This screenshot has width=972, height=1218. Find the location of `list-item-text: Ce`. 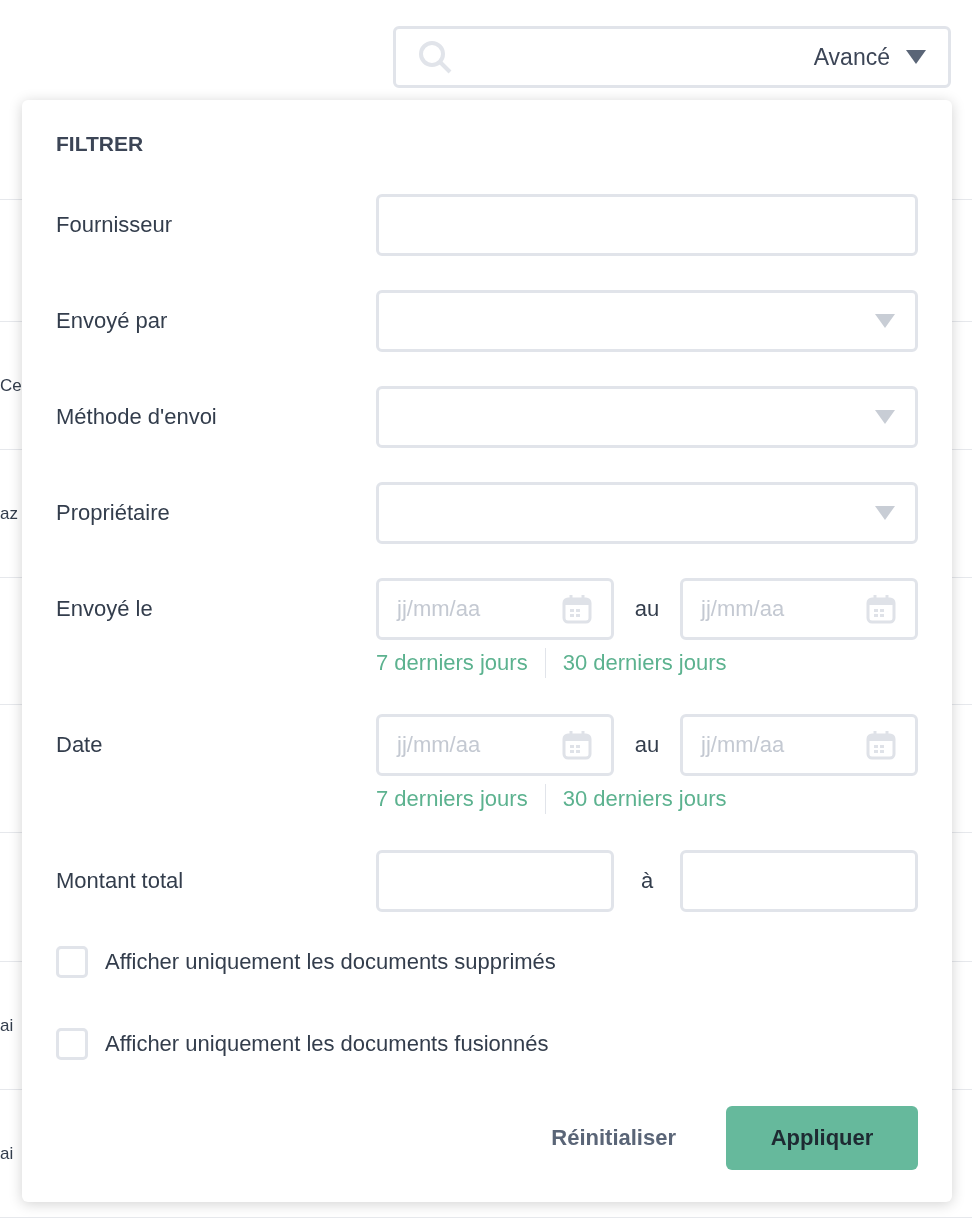

list-item-text: Ce is located at coordinates (11, 385).